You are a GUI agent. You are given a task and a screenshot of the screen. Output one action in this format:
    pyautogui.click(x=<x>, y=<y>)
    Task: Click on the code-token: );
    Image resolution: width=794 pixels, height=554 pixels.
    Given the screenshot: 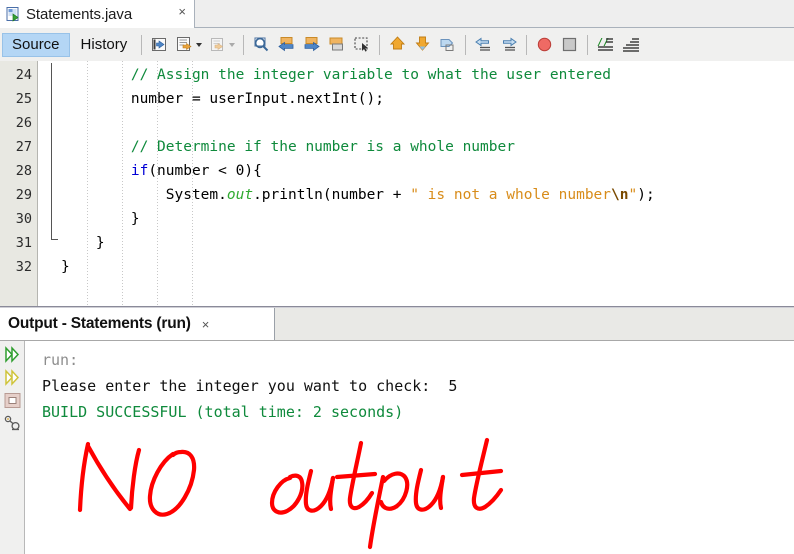 What is the action you would take?
    pyautogui.click(x=646, y=195)
    